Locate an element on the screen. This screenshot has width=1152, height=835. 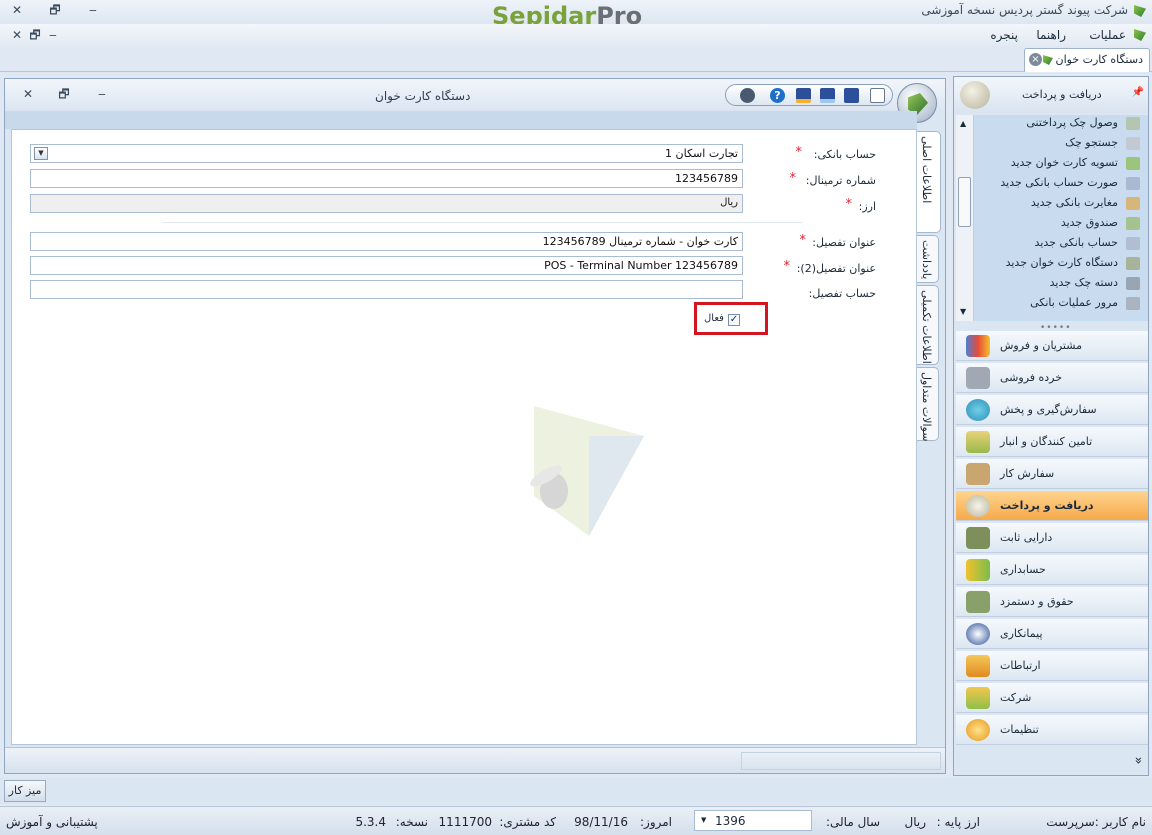
close-window-button: ✕ is located at coordinates (17, 10).